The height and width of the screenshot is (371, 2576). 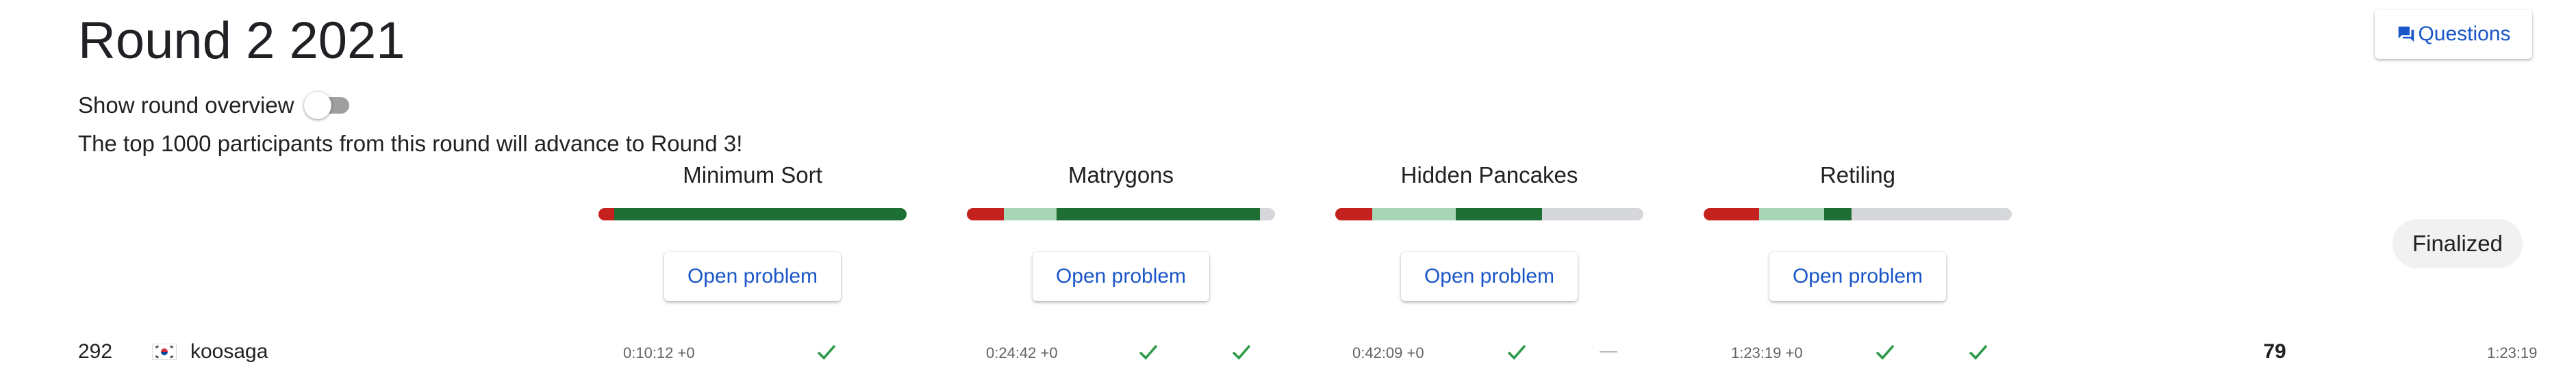 I want to click on questions-label: Questions, so click(x=2464, y=34).